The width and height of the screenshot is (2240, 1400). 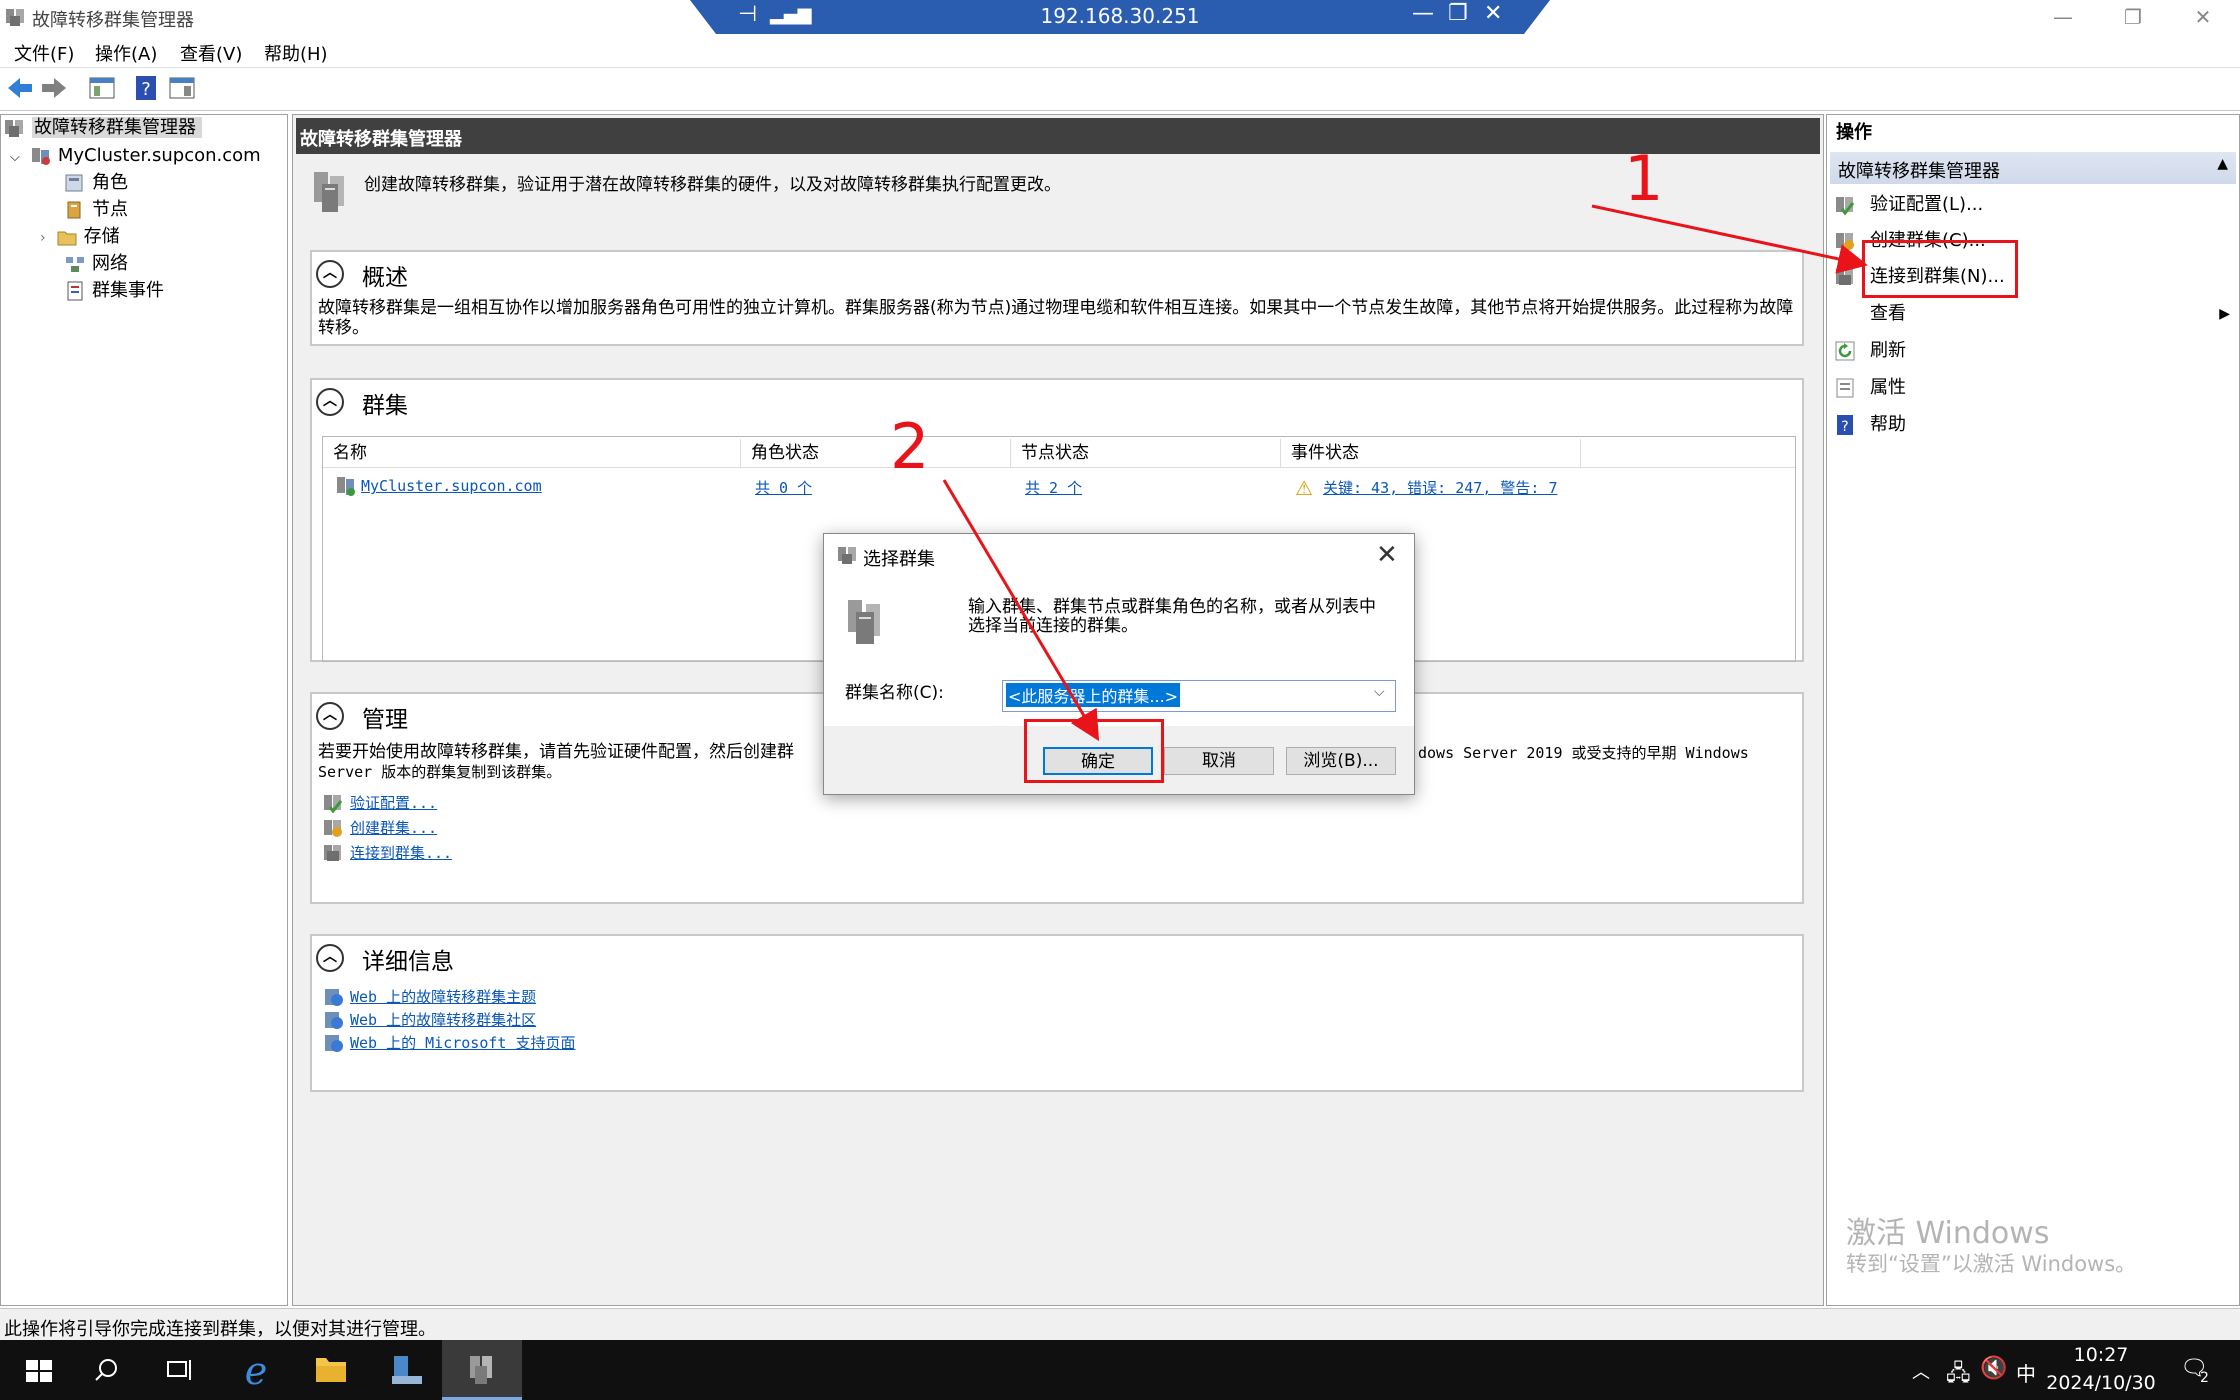 I want to click on cluster-name-value: <此服务器上的群集...>, so click(x=1093, y=695).